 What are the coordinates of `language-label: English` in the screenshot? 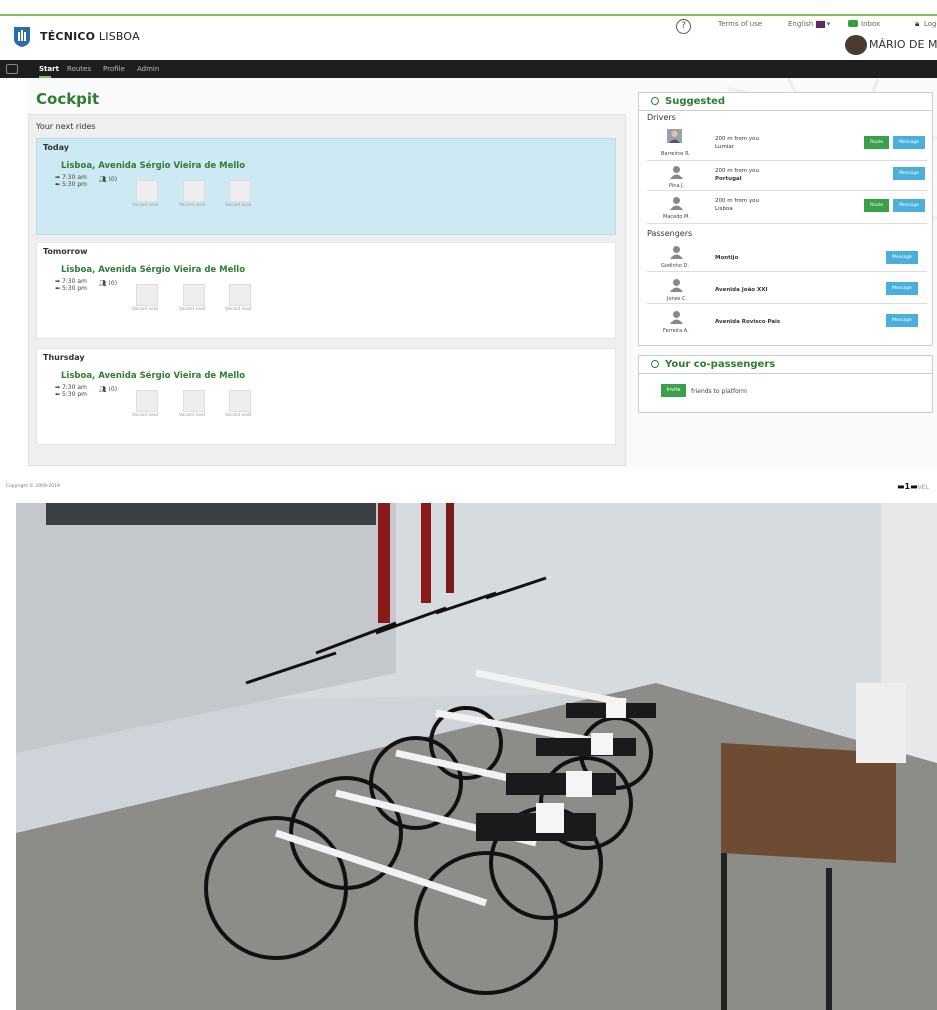 It's located at (801, 24).